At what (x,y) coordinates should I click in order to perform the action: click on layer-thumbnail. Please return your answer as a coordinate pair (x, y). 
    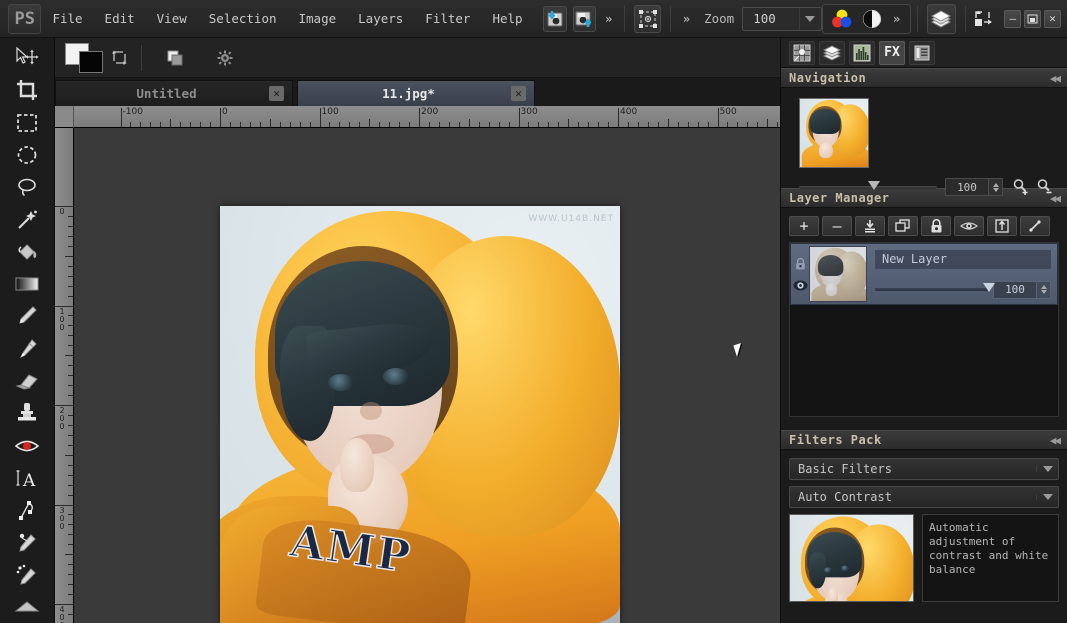
    Looking at the image, I should click on (838, 274).